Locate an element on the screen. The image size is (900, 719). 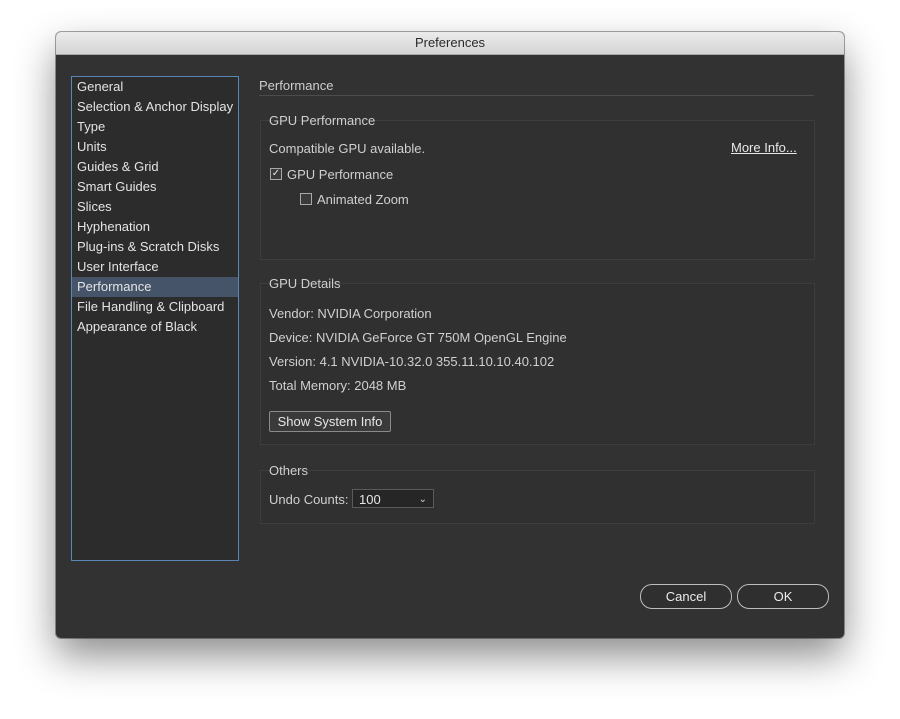
panel-heading: Performance is located at coordinates (296, 85).